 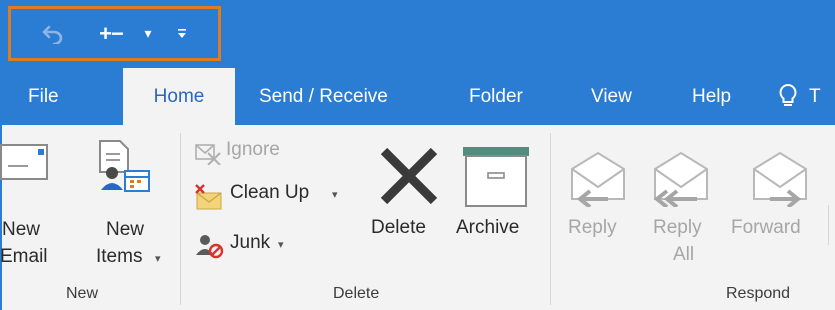 What do you see at coordinates (270, 192) in the screenshot?
I see `clean-up-label: Clean Up` at bounding box center [270, 192].